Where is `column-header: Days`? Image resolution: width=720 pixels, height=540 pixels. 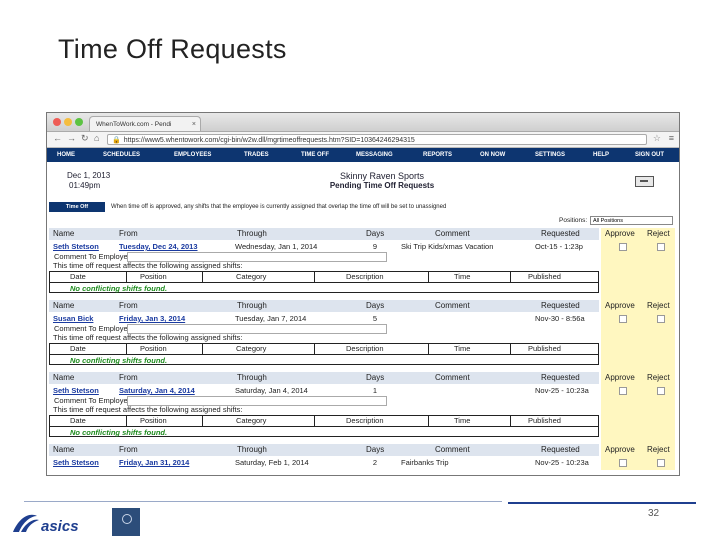
column-header: Days is located at coordinates (375, 305).